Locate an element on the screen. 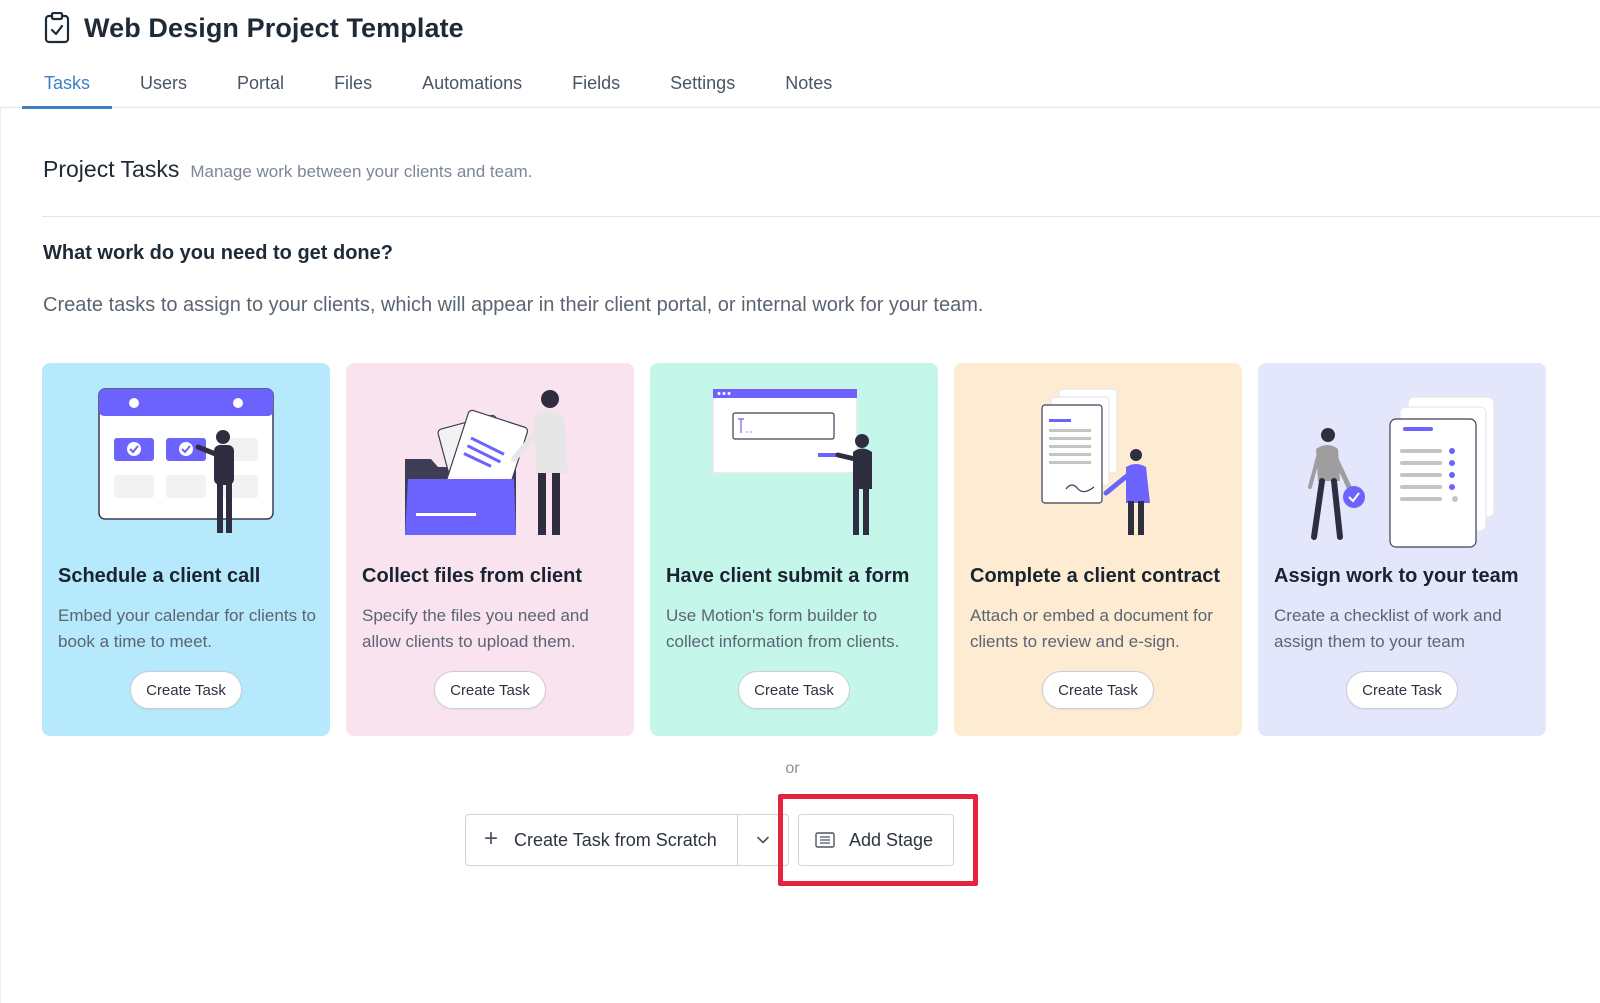 The image size is (1600, 1003). title-row: Web Design Project Template is located at coordinates (254, 28).